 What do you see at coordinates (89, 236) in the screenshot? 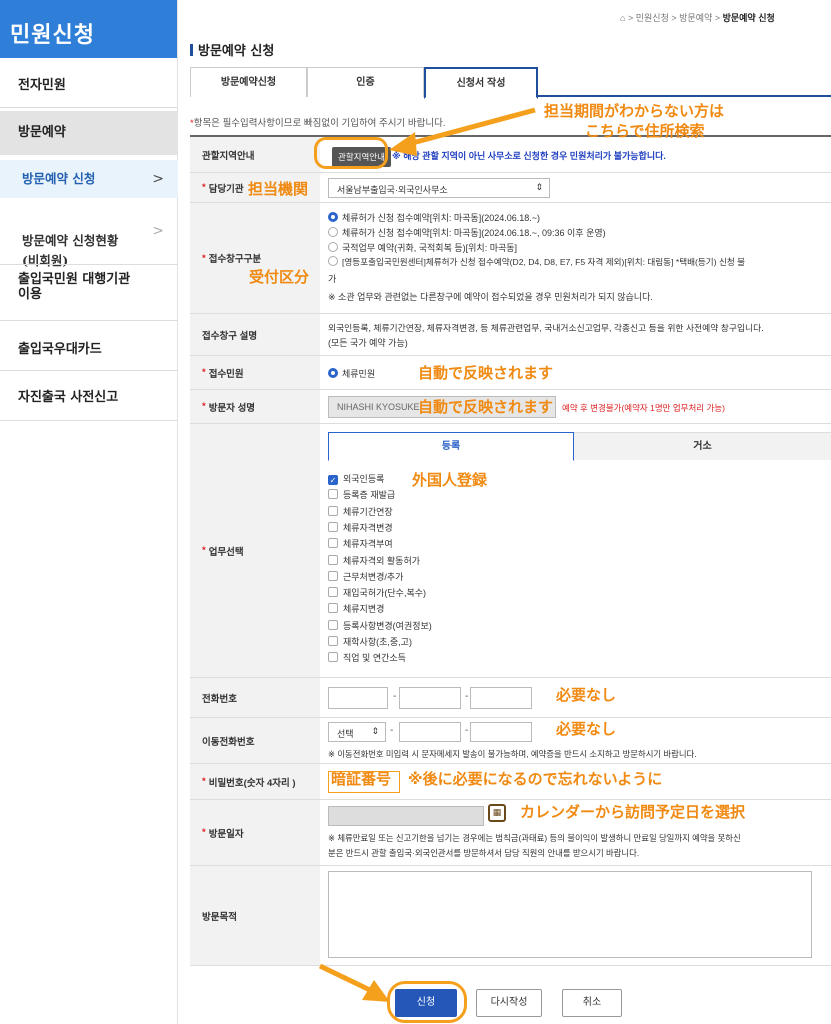
I see `sidebar-item-visit-status: 방문예약 신청현황 (비회원) >` at bounding box center [89, 236].